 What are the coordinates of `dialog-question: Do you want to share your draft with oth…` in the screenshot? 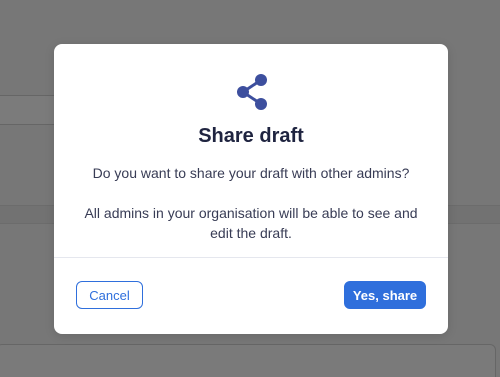 It's located at (251, 173).